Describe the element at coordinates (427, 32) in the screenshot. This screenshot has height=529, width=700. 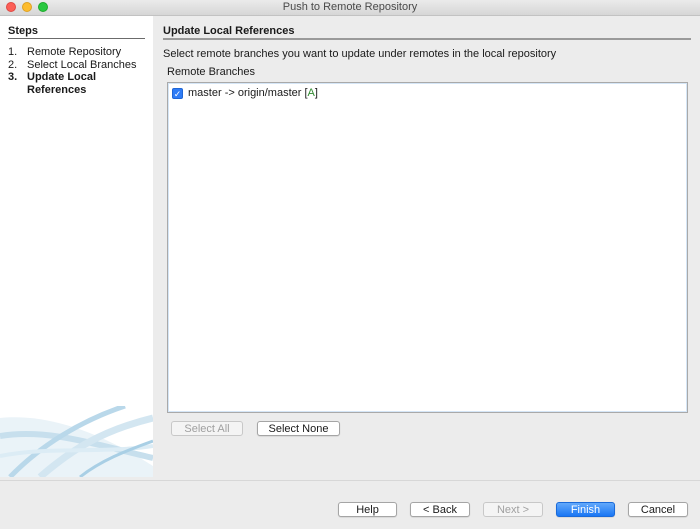
I see `panel-heading: Update Local References` at that location.